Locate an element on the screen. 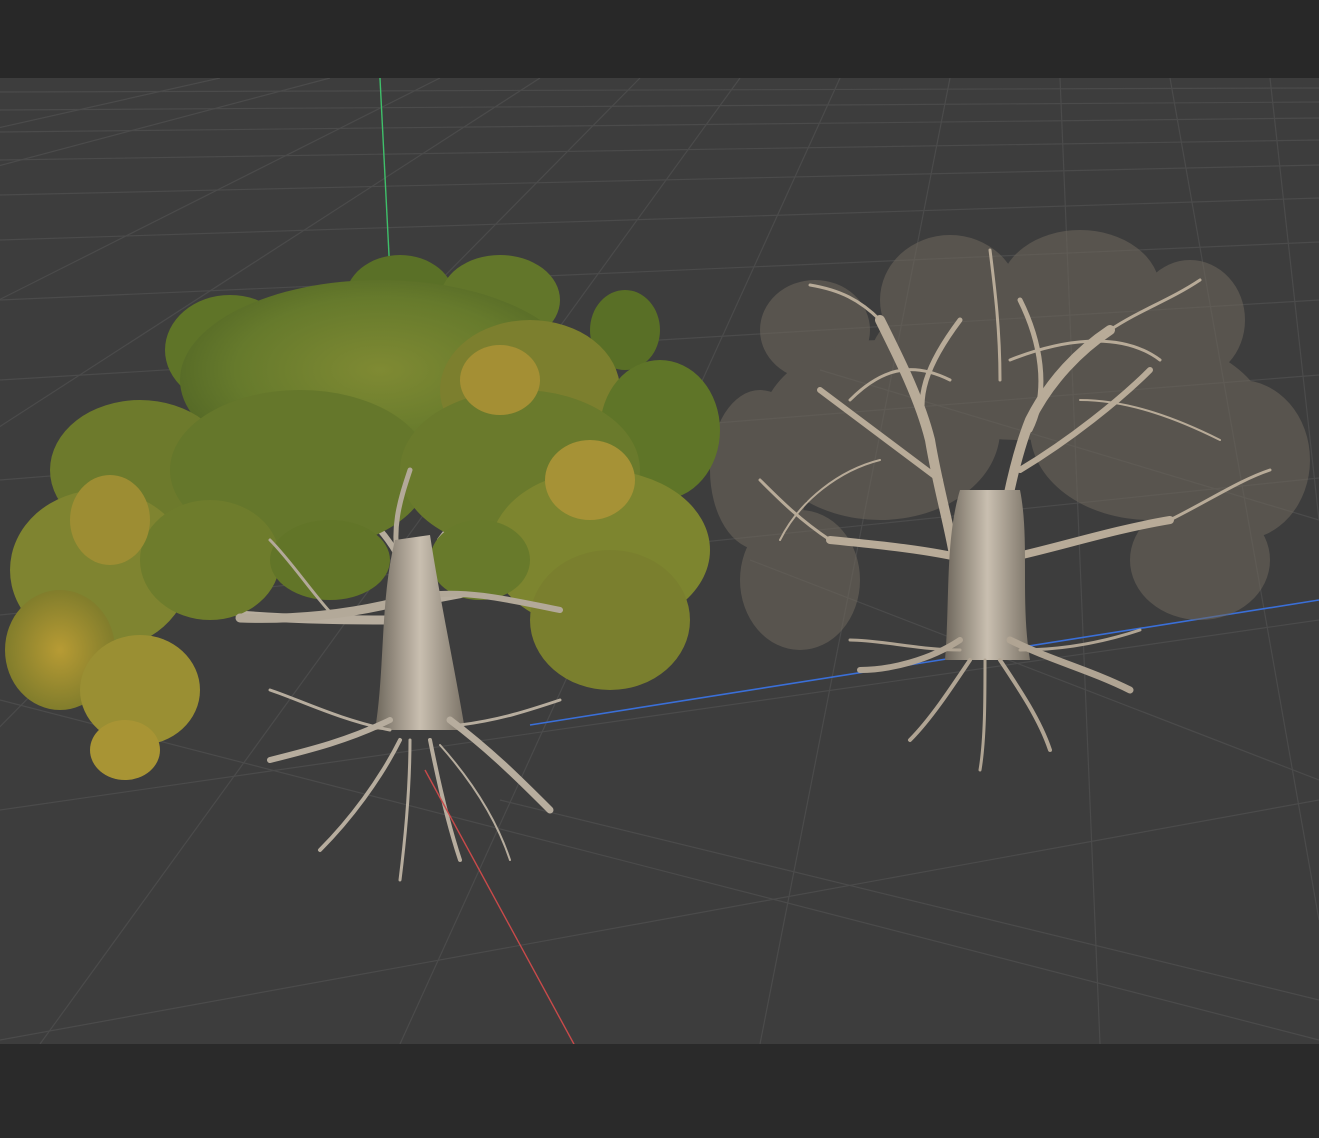 Image resolution: width=1319 pixels, height=1138 pixels. header-bar is located at coordinates (659, 39).